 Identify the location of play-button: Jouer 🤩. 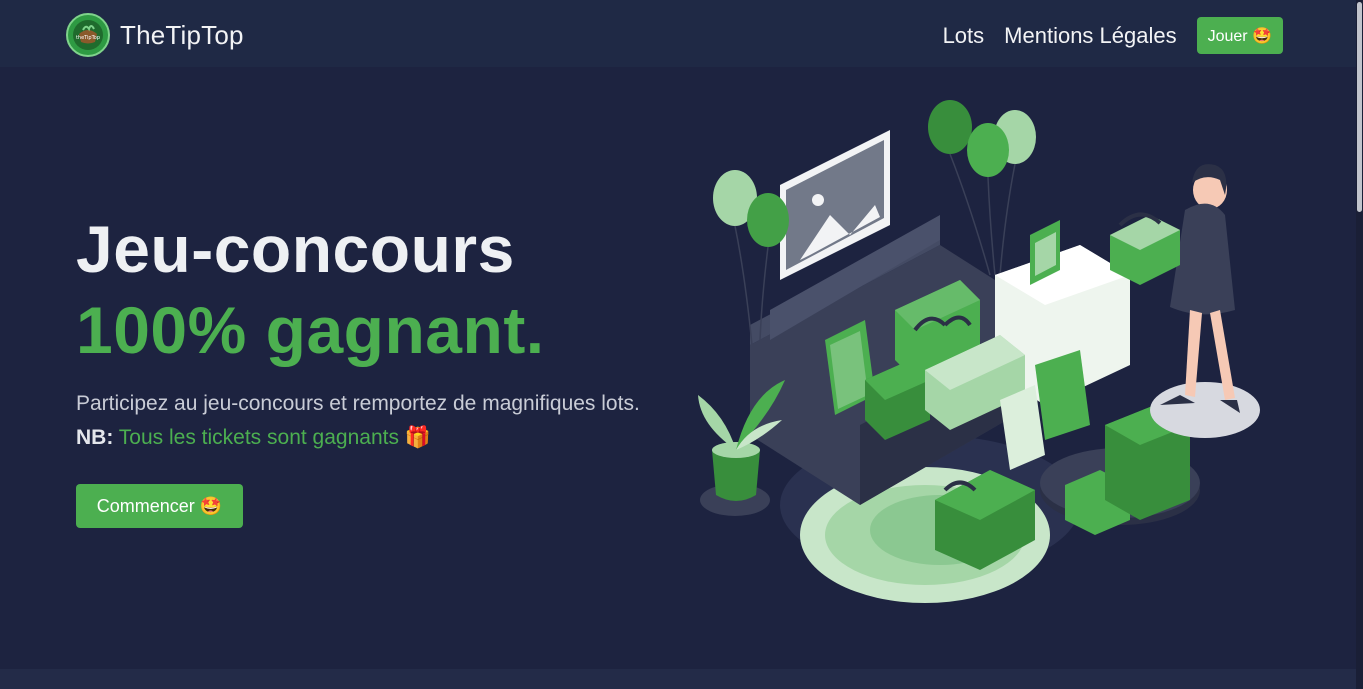
(1239, 35).